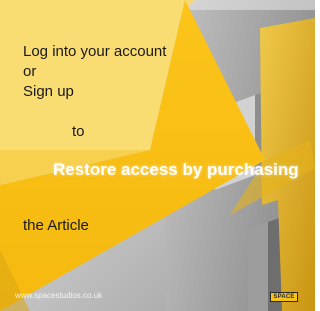 This screenshot has width=320, height=311. Describe the element at coordinates (284, 297) in the screenshot. I see `space-logo: SPACE` at that location.